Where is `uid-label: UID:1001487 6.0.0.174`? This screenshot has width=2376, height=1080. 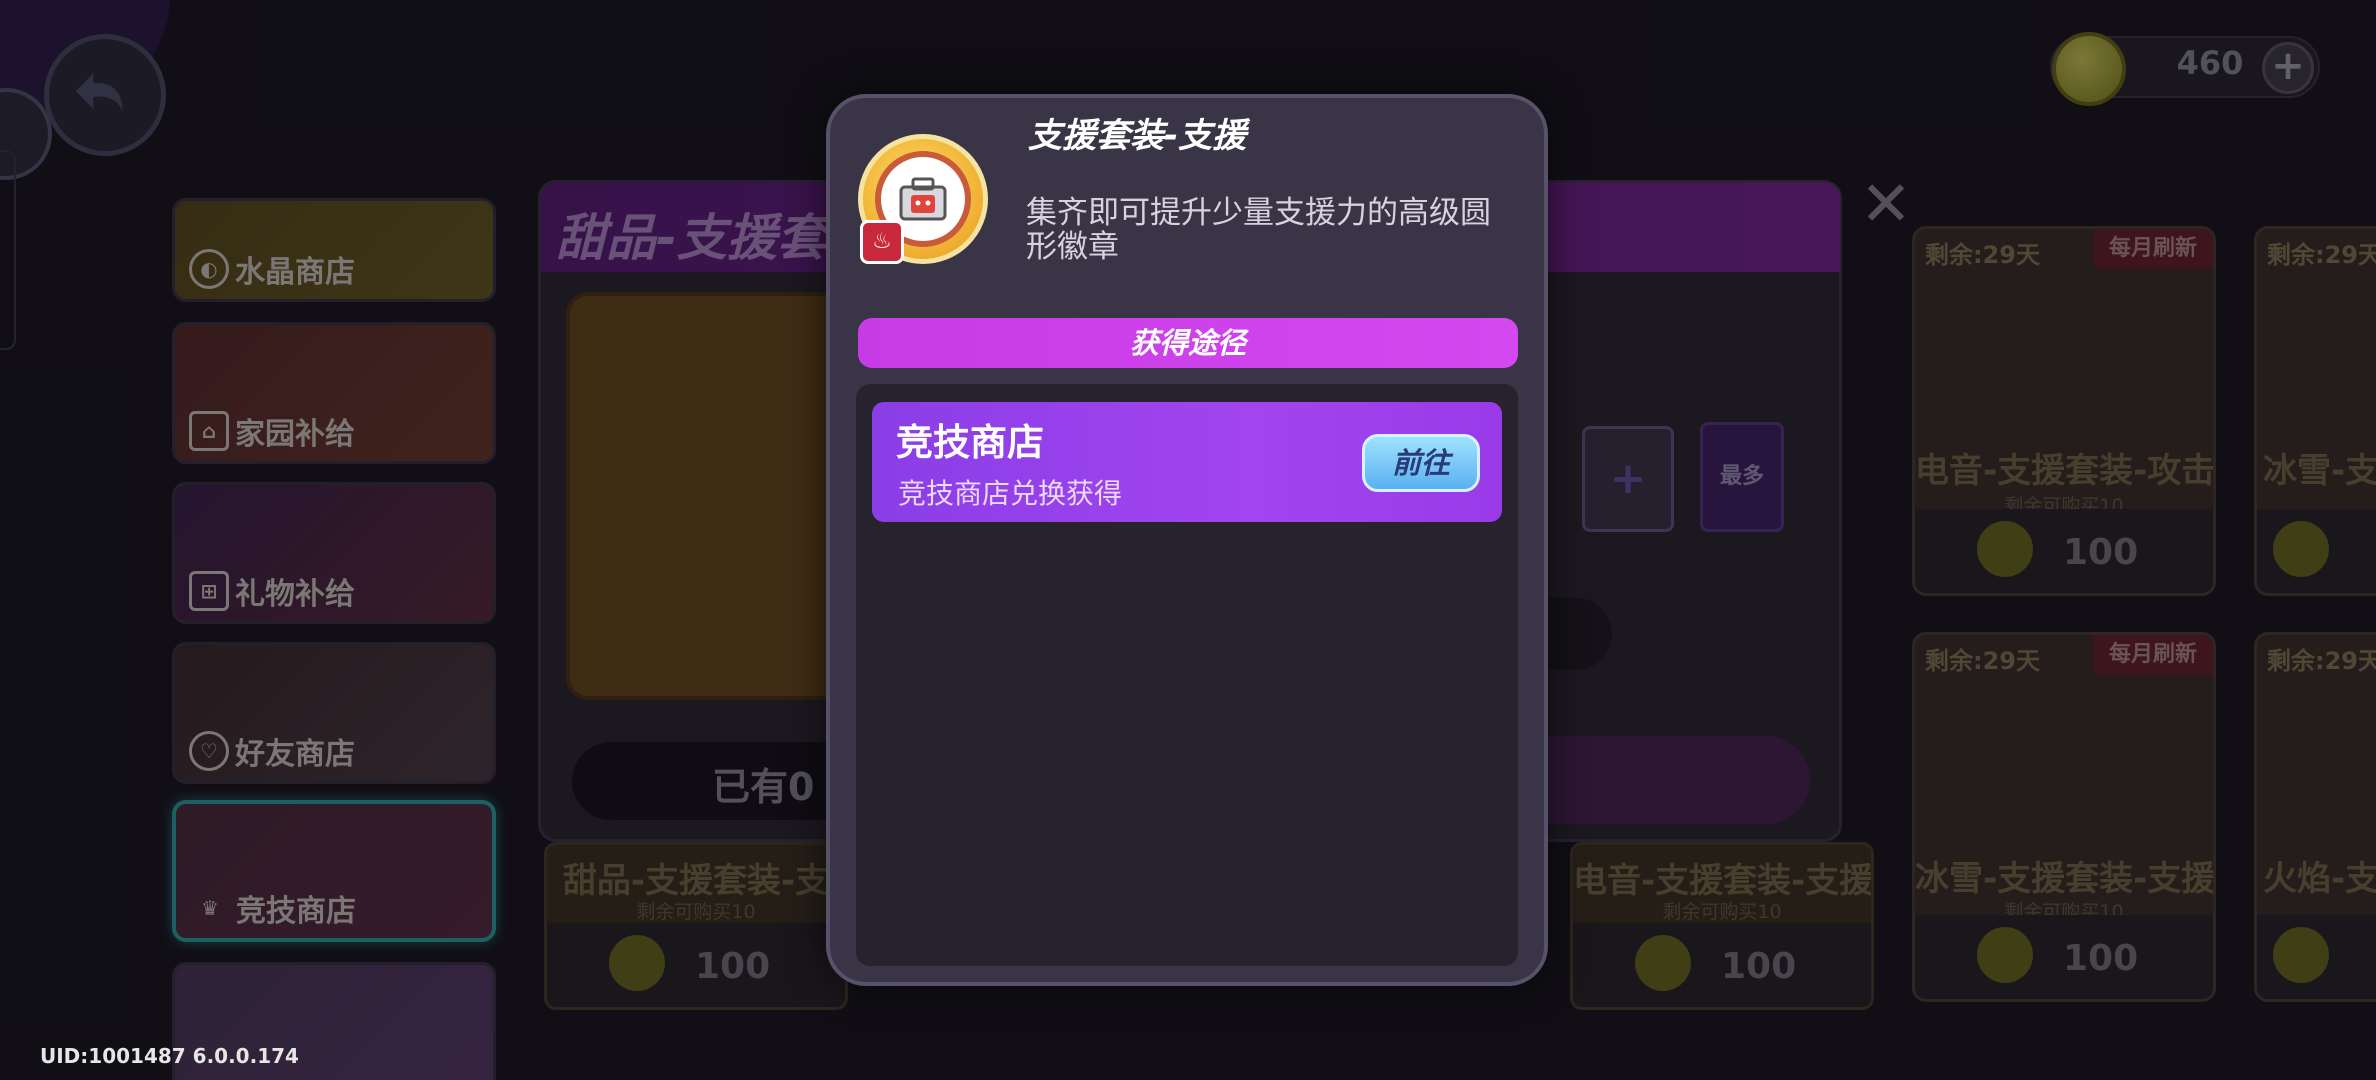
uid-label: UID:1001487 6.0.0.174 is located at coordinates (169, 1056).